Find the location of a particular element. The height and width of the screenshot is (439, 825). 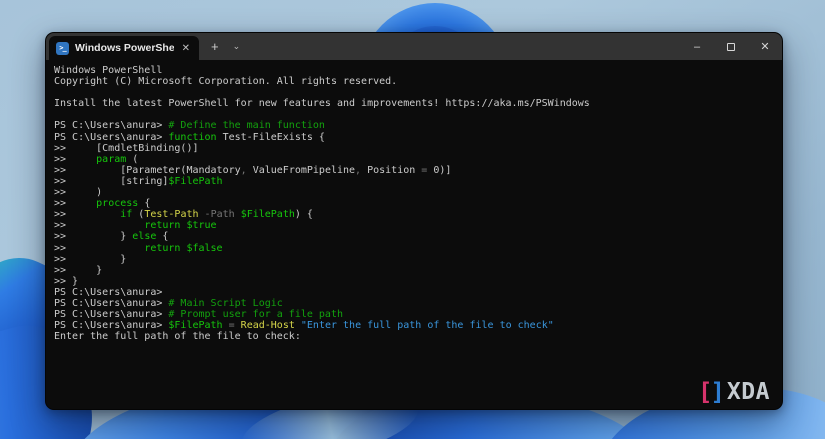

tab-title: Windows PowerShell is located at coordinates (124, 48).